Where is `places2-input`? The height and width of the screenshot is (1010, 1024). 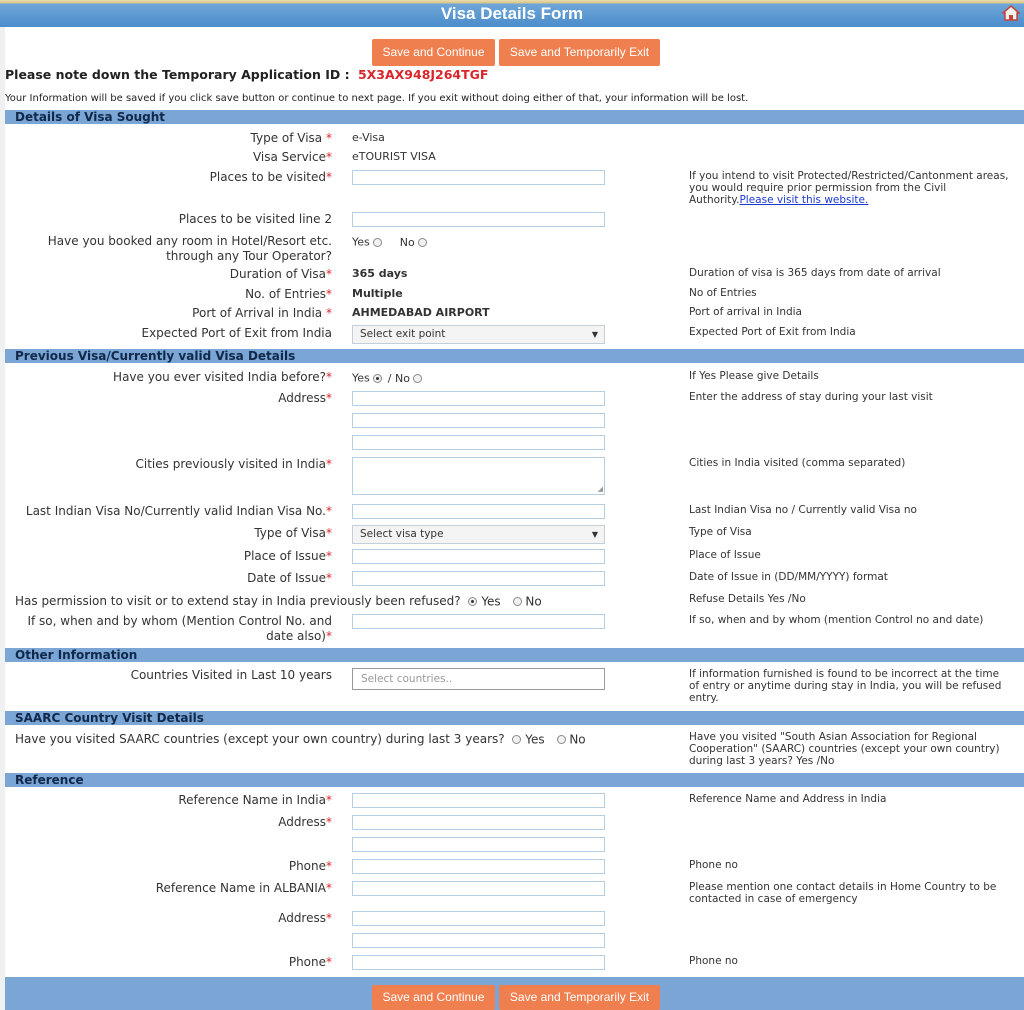 places2-input is located at coordinates (478, 219).